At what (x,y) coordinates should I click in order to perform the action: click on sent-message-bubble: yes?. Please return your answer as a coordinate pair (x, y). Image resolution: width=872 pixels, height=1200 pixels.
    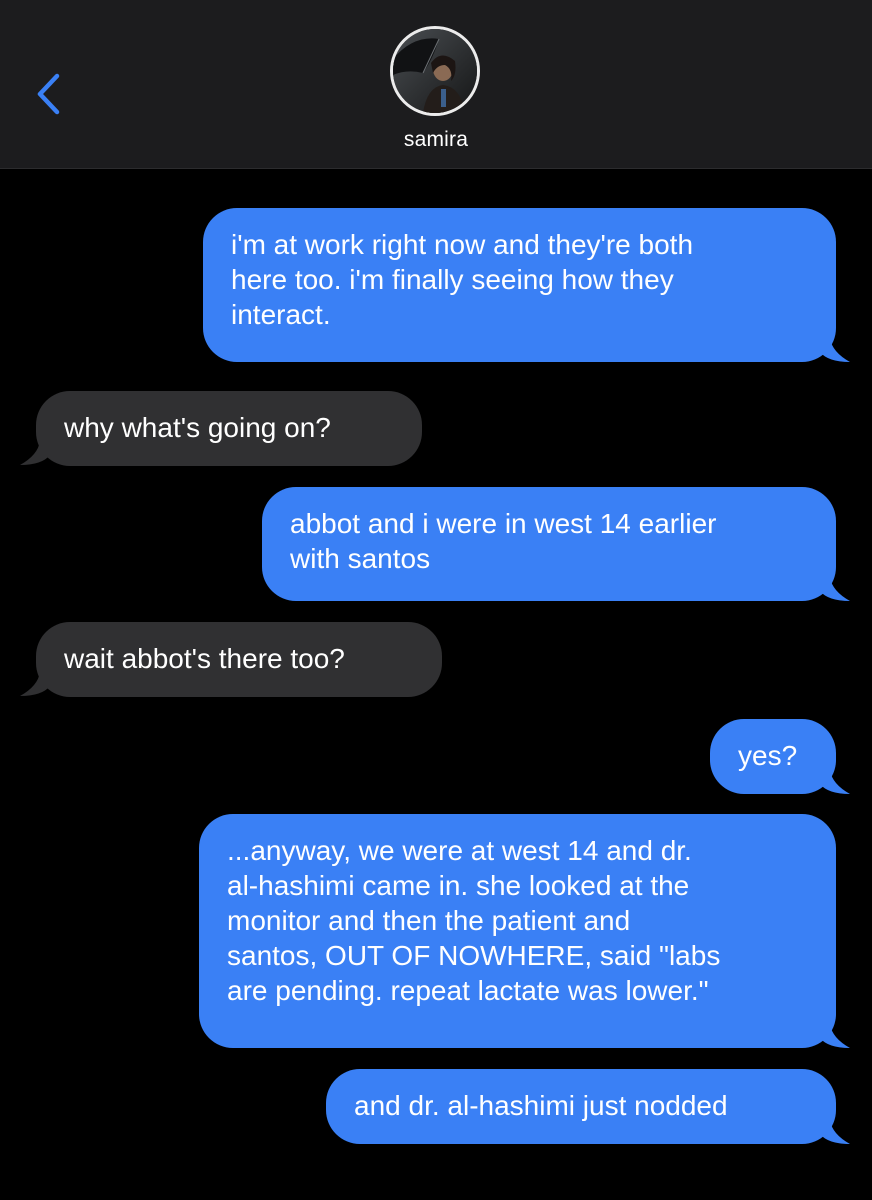
    Looking at the image, I should click on (773, 756).